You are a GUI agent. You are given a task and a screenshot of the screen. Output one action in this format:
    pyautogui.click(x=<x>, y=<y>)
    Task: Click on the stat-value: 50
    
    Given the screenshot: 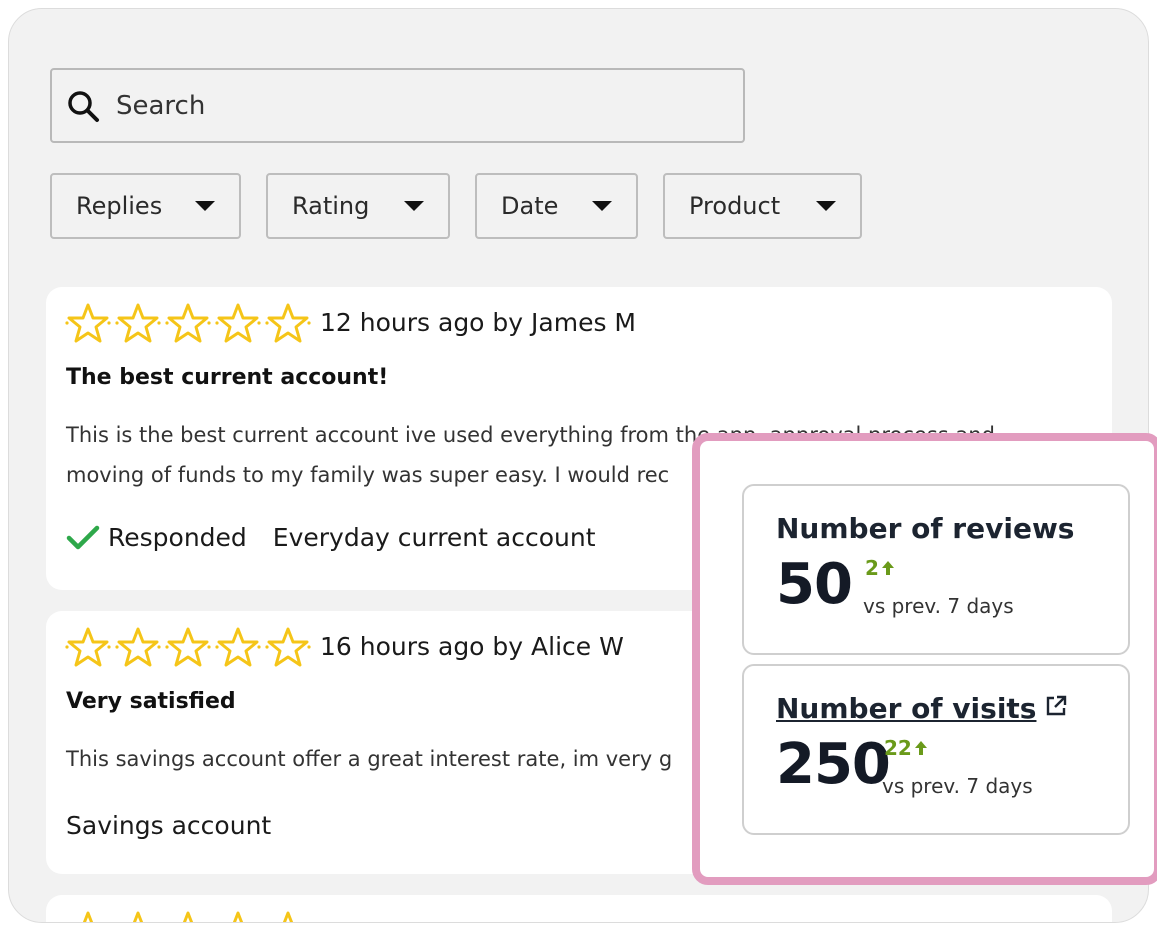 What is the action you would take?
    pyautogui.click(x=814, y=584)
    